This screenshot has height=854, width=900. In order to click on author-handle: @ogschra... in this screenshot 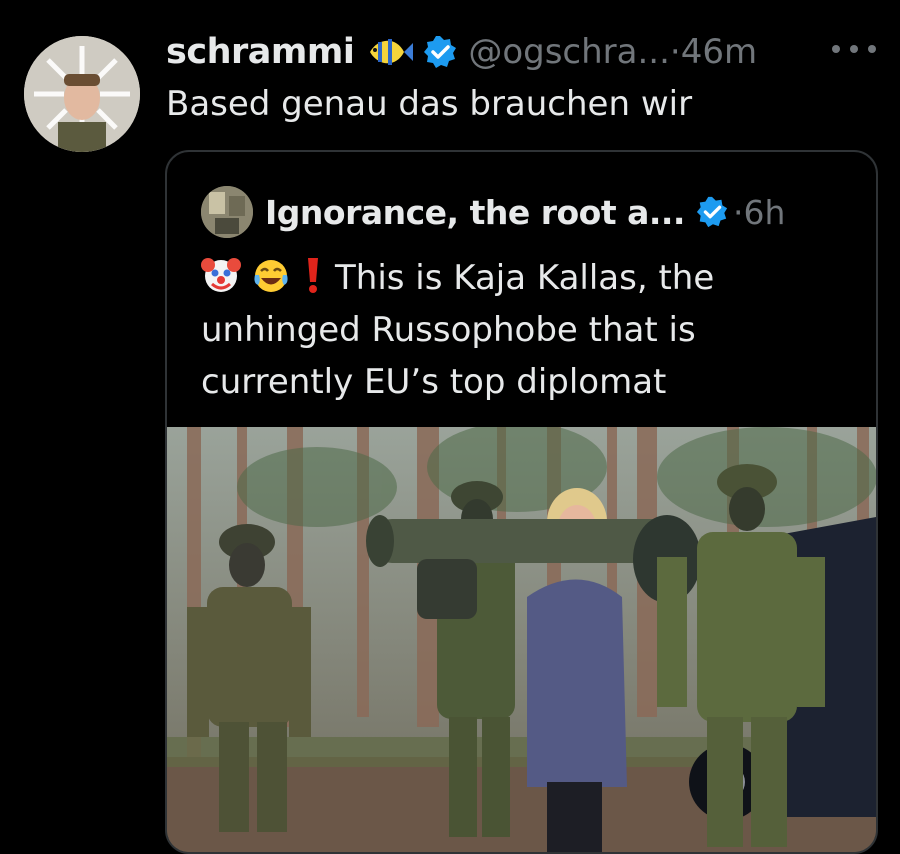, I will do `click(569, 52)`.